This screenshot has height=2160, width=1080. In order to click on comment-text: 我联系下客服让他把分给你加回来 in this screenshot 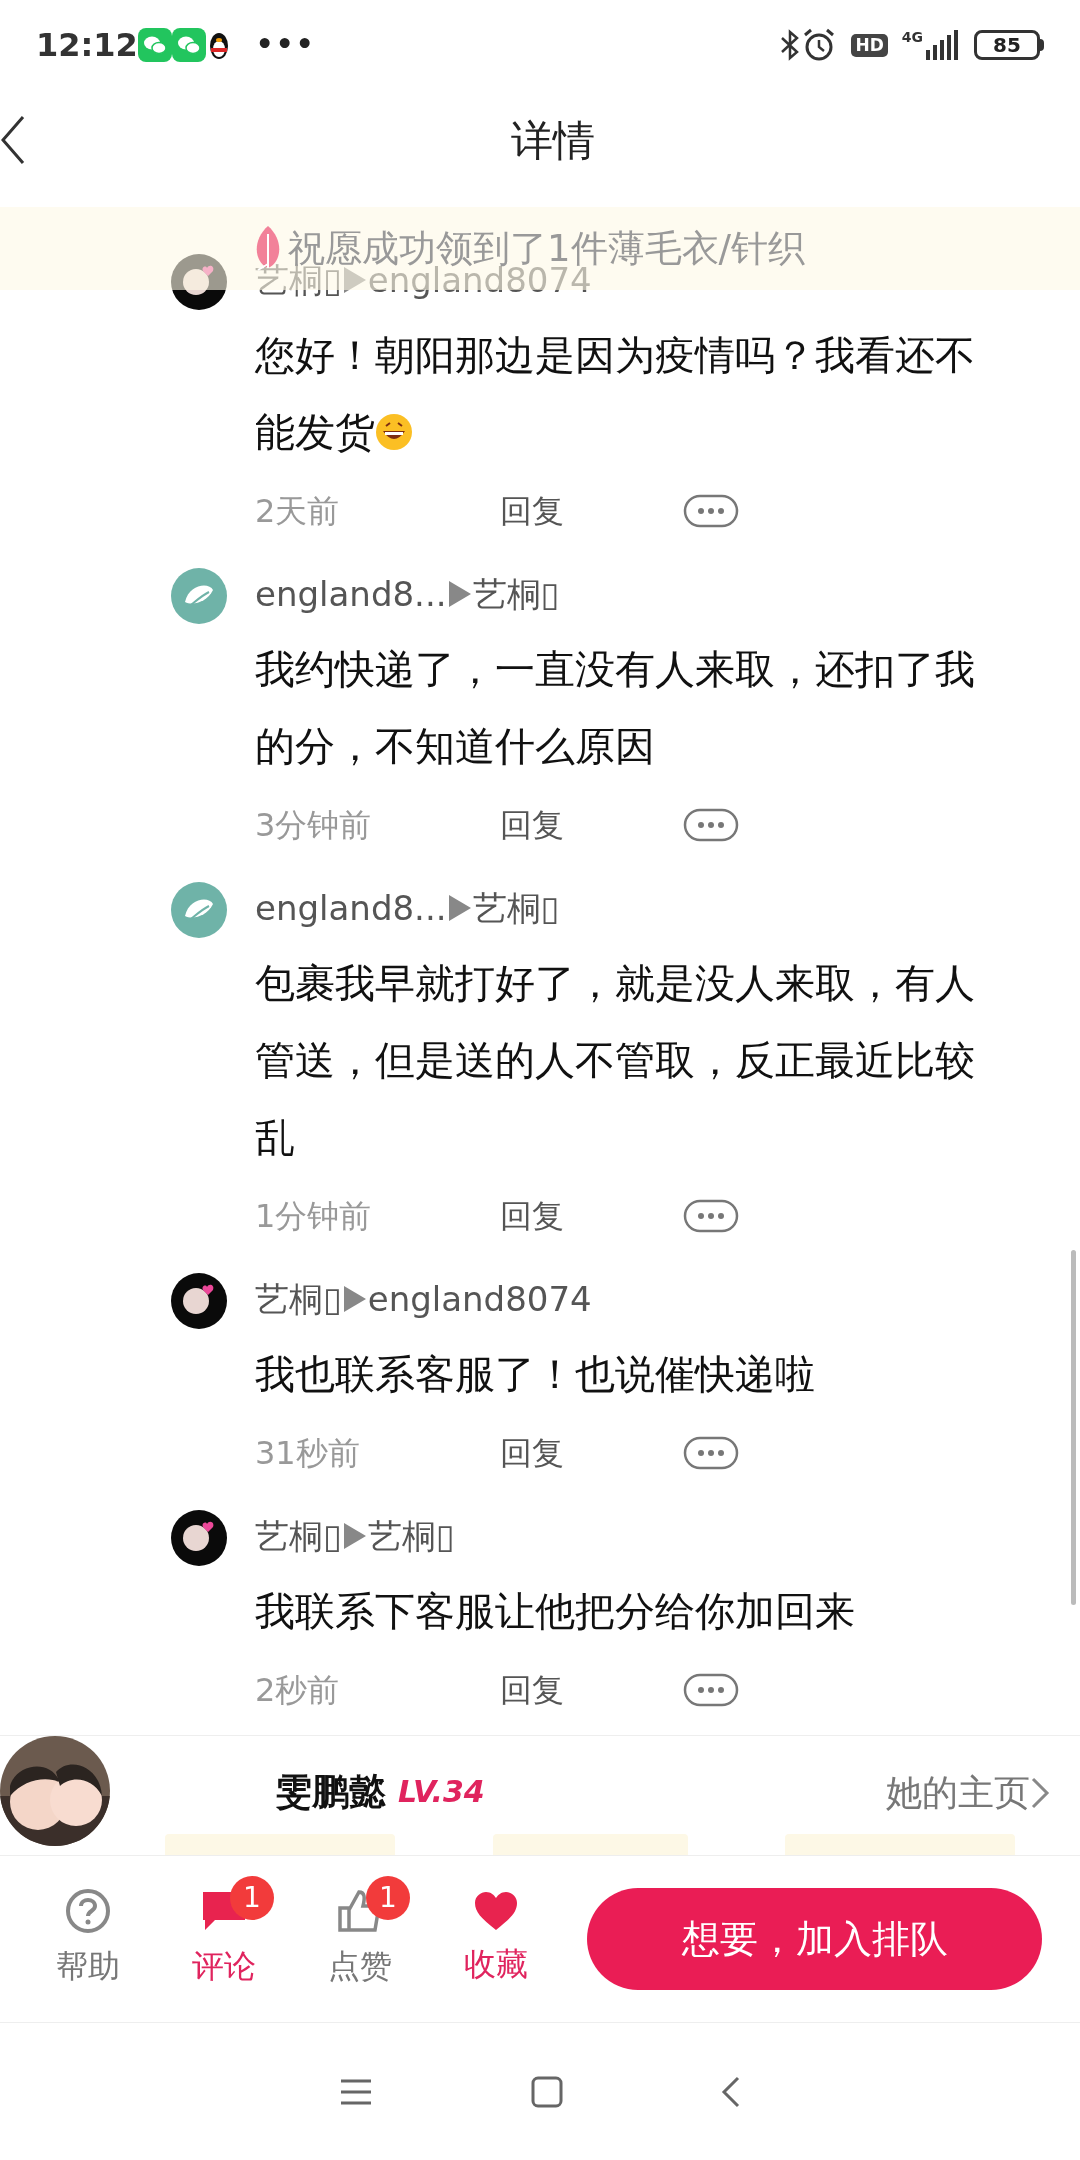, I will do `click(555, 1611)`.